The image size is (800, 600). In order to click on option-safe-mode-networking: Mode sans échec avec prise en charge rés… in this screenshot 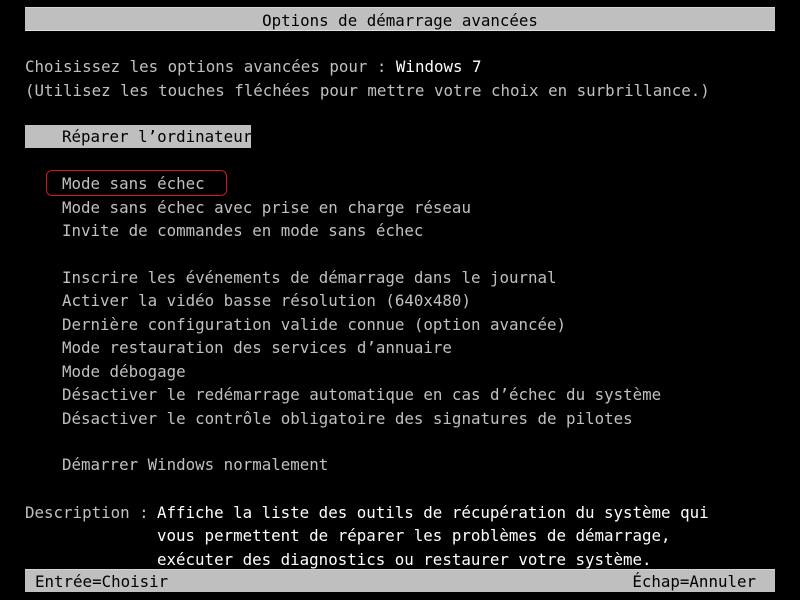, I will do `click(266, 207)`.